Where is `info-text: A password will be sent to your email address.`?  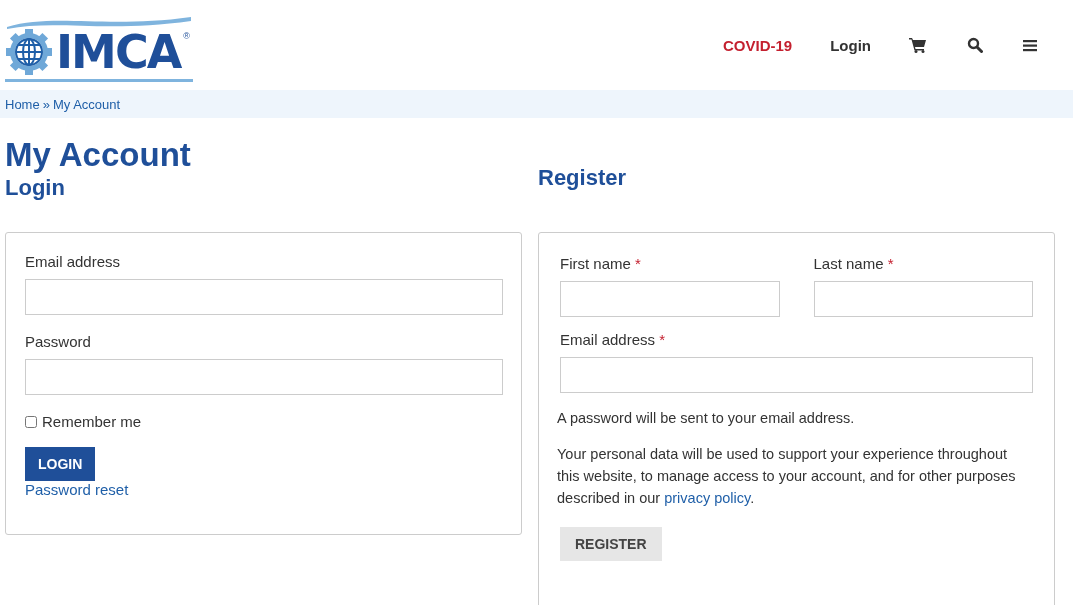 info-text: A password will be sent to your email address. is located at coordinates (706, 418).